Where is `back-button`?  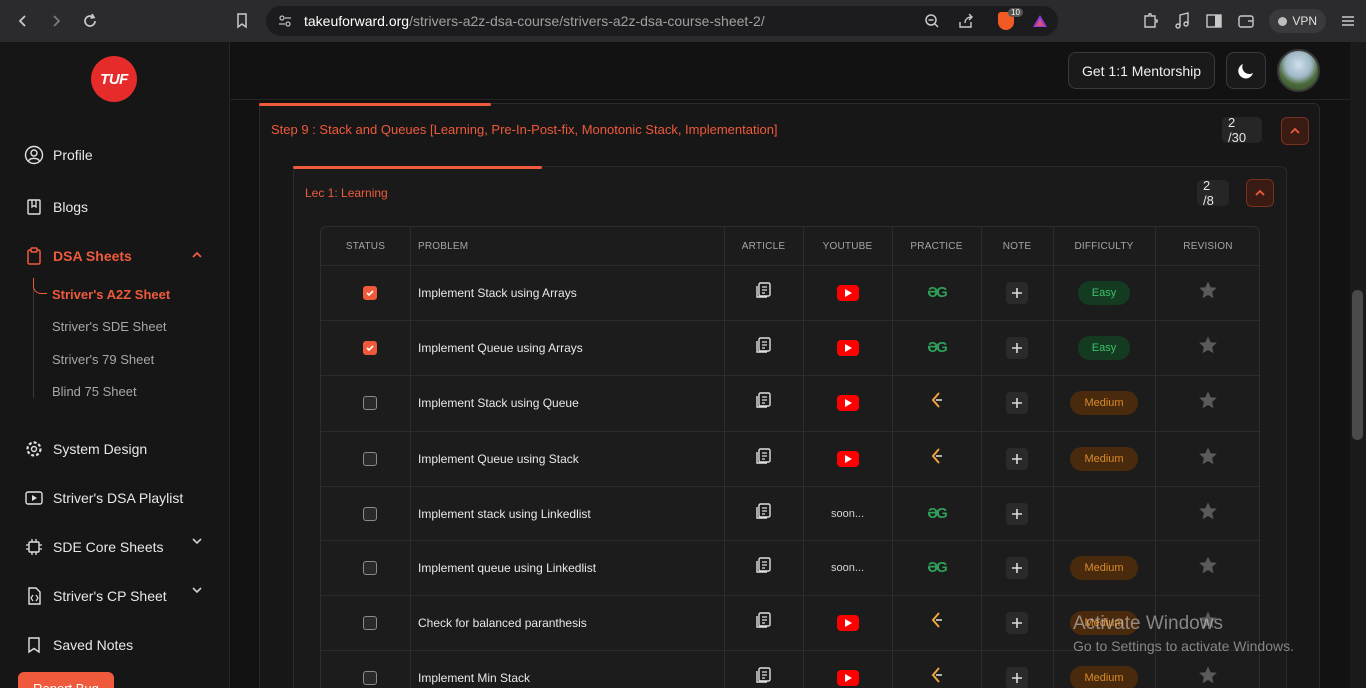 back-button is located at coordinates (23, 21).